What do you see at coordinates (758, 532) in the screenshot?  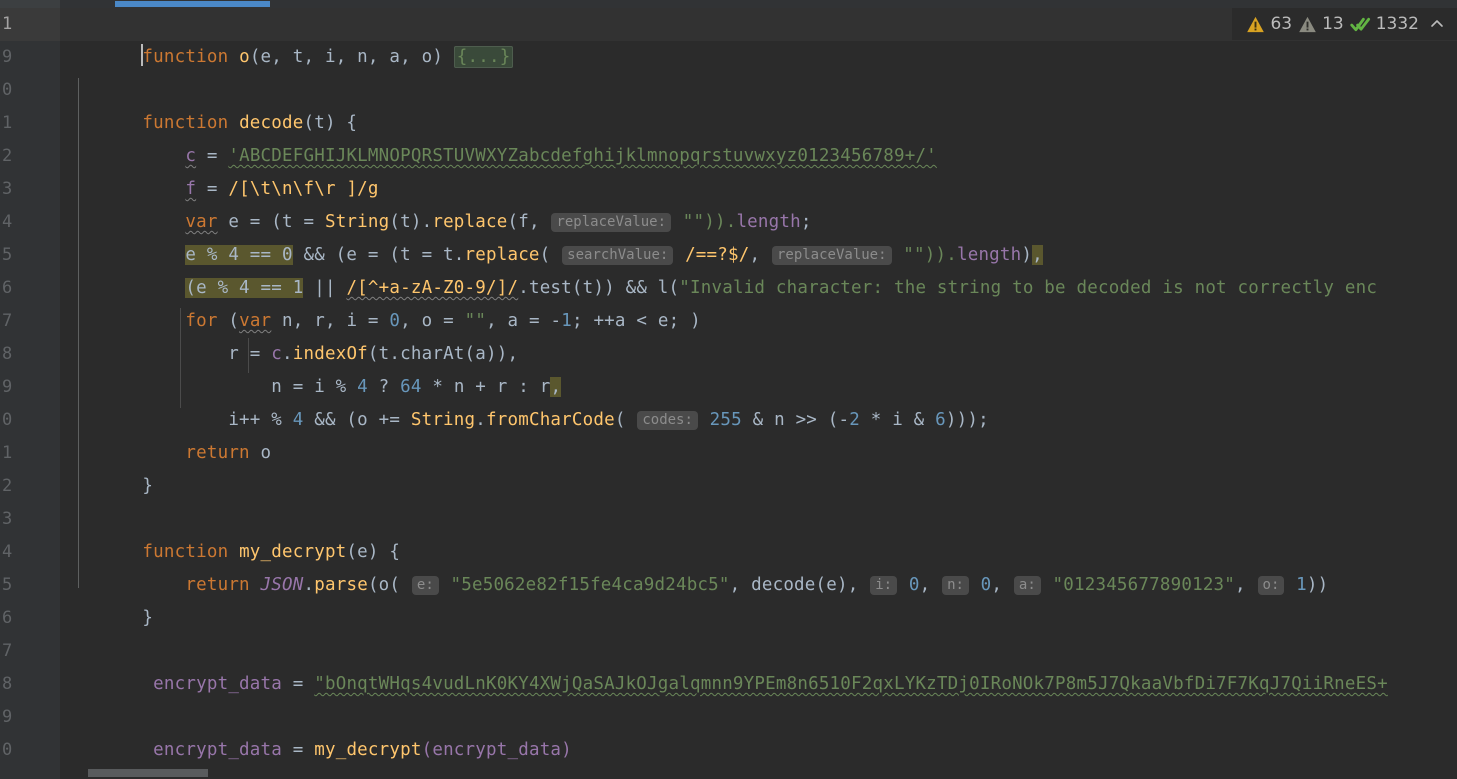 I see `code-line: function my_decrypt(e) {` at bounding box center [758, 532].